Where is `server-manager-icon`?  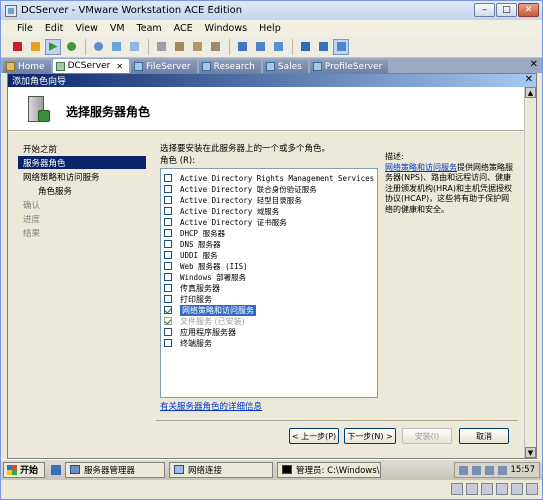 server-manager-icon is located at coordinates (75, 469).